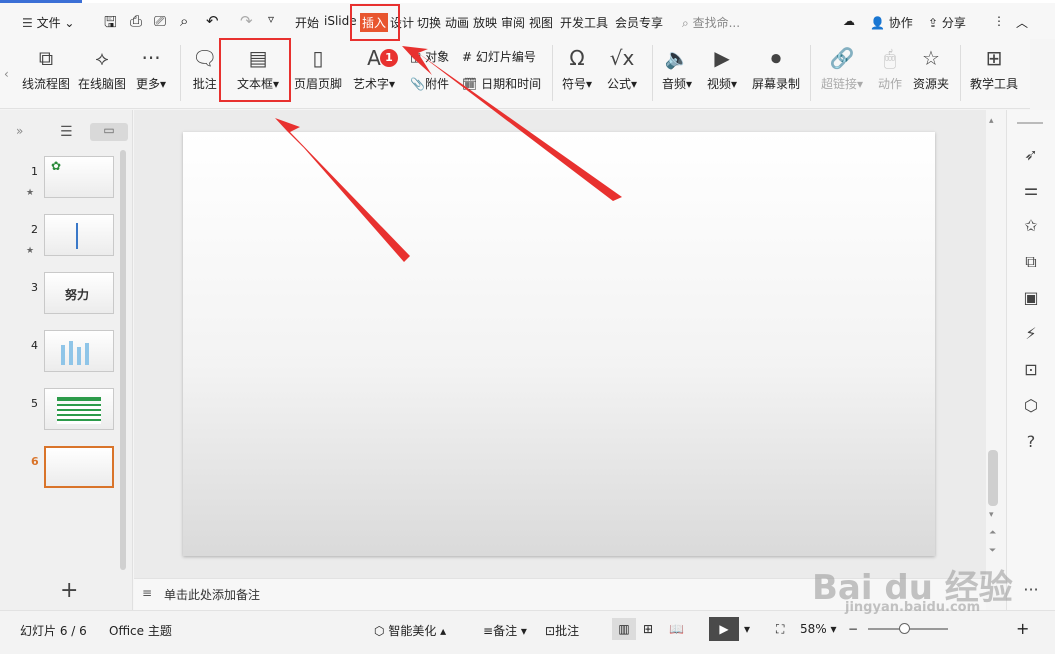 This screenshot has width=1055, height=654. What do you see at coordinates (6, 74) in the screenshot?
I see `ribbon-scroll-left-icon: ‹` at bounding box center [6, 74].